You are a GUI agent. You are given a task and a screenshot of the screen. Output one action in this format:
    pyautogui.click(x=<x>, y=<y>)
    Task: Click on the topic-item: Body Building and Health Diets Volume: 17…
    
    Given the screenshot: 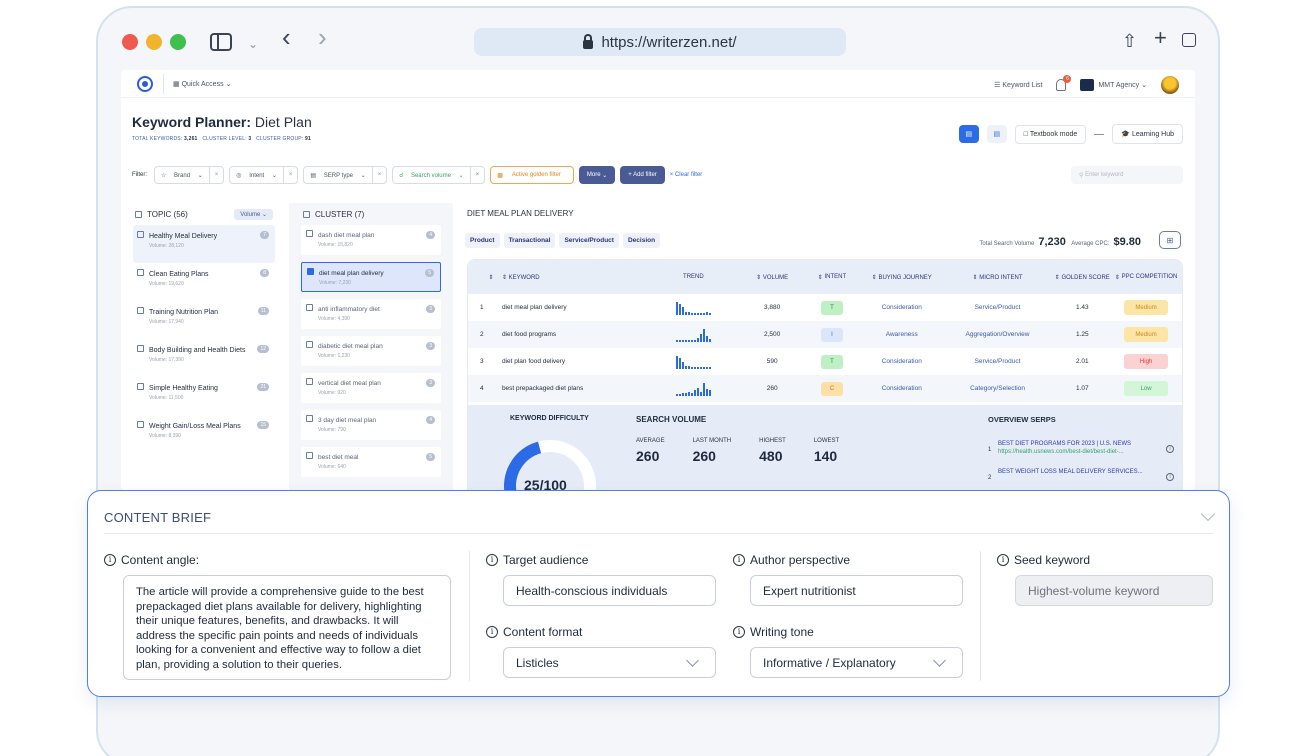 What is the action you would take?
    pyautogui.click(x=204, y=358)
    